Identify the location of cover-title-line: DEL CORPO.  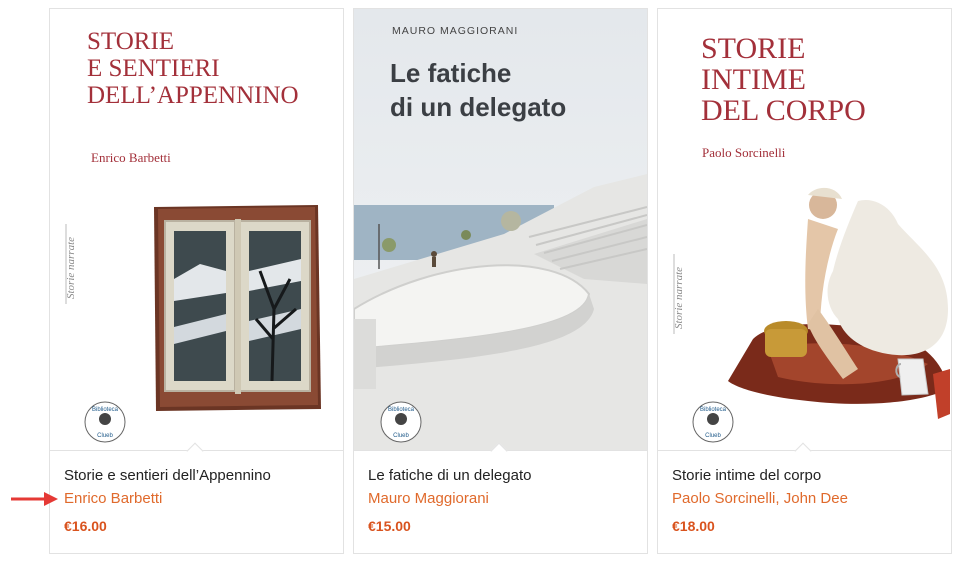
(783, 110).